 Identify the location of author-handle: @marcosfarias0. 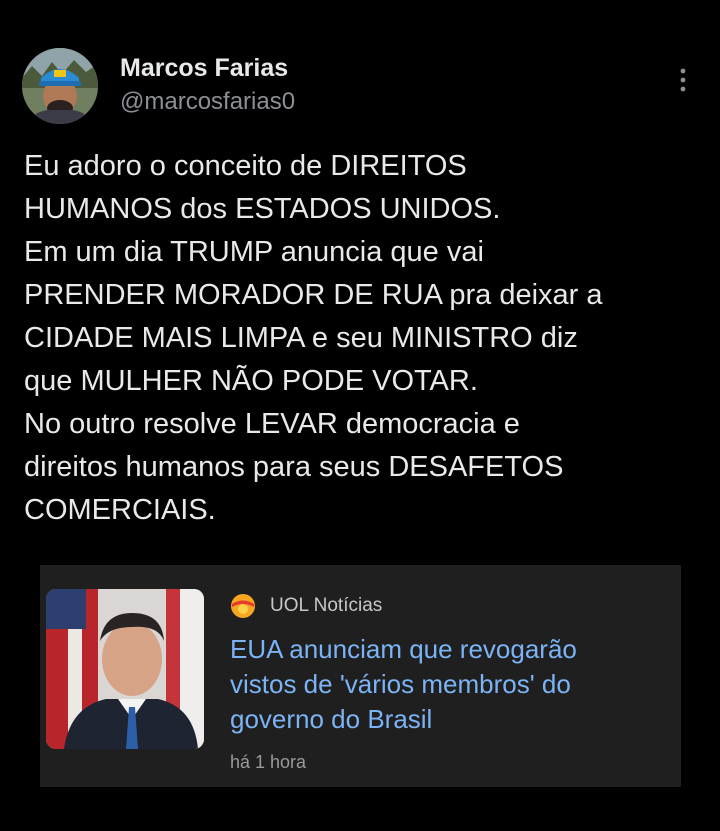
(207, 102).